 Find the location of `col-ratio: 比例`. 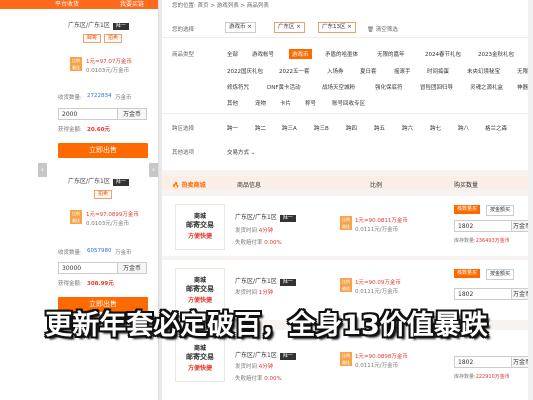

col-ratio: 比例 is located at coordinates (376, 185).